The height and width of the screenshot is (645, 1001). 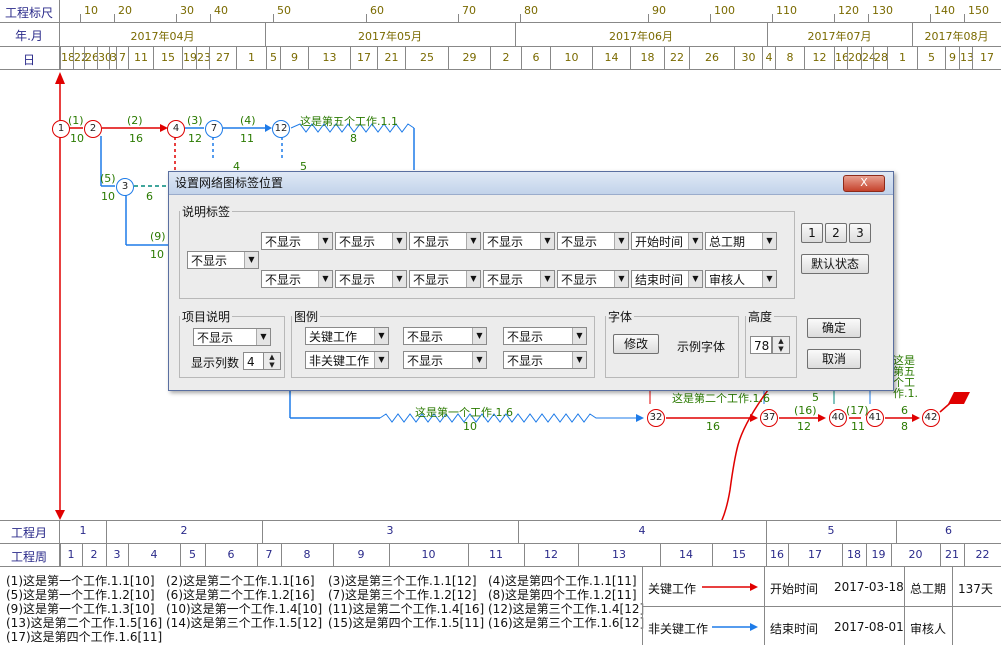 What do you see at coordinates (761, 345) in the screenshot?
I see `height-input: 78` at bounding box center [761, 345].